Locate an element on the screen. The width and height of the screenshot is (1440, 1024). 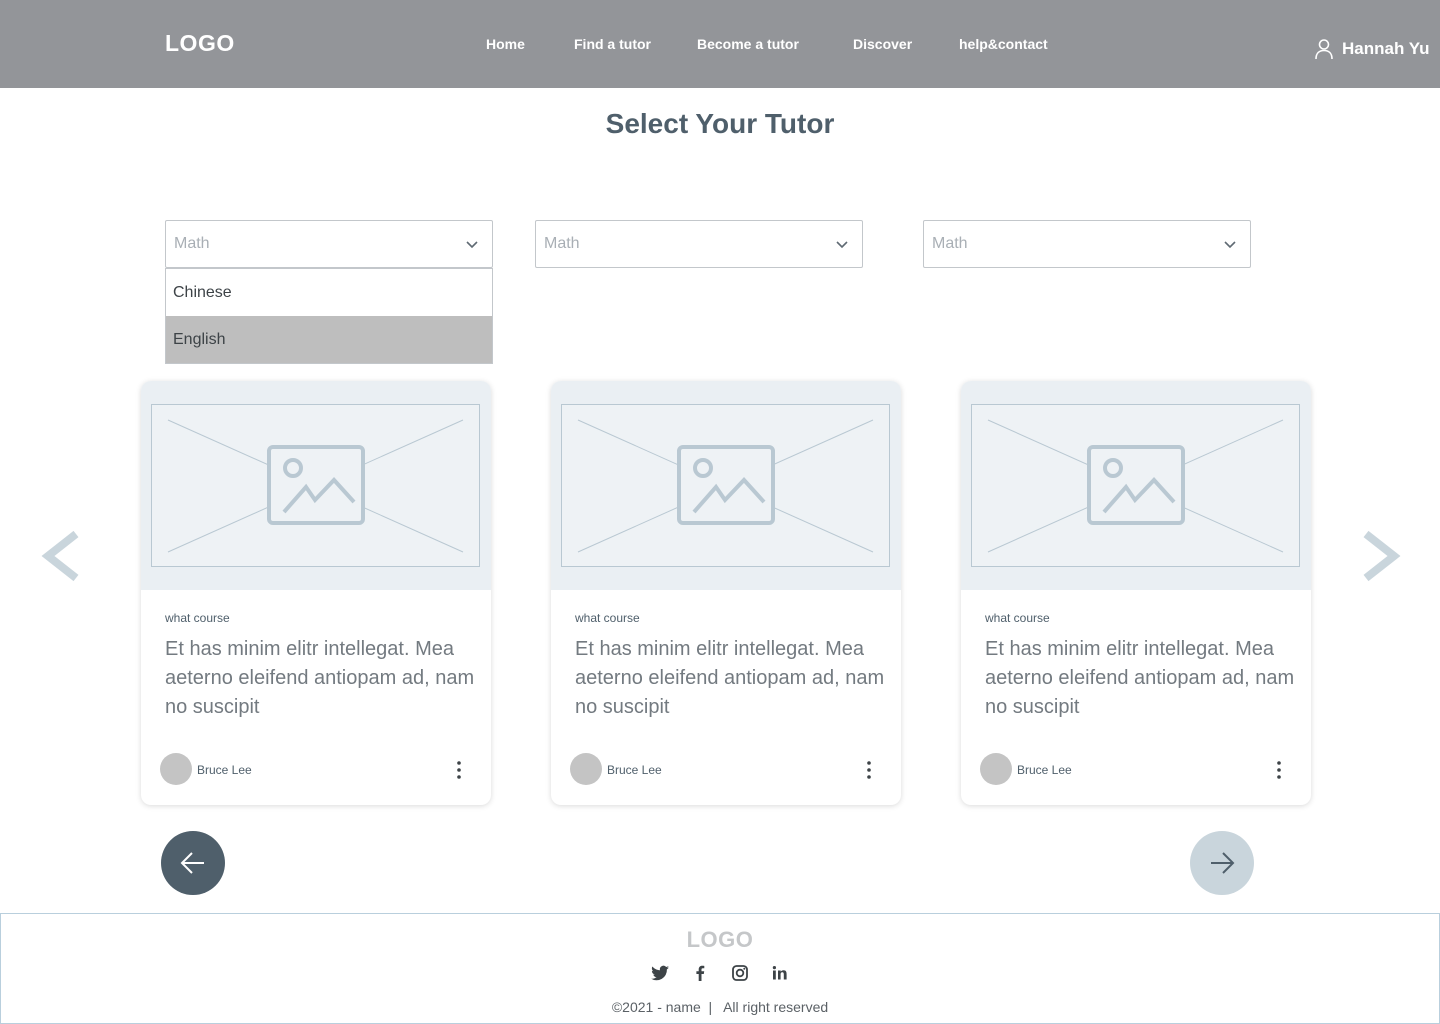
carousel-prev-arrow-icon is located at coordinates (61, 556).